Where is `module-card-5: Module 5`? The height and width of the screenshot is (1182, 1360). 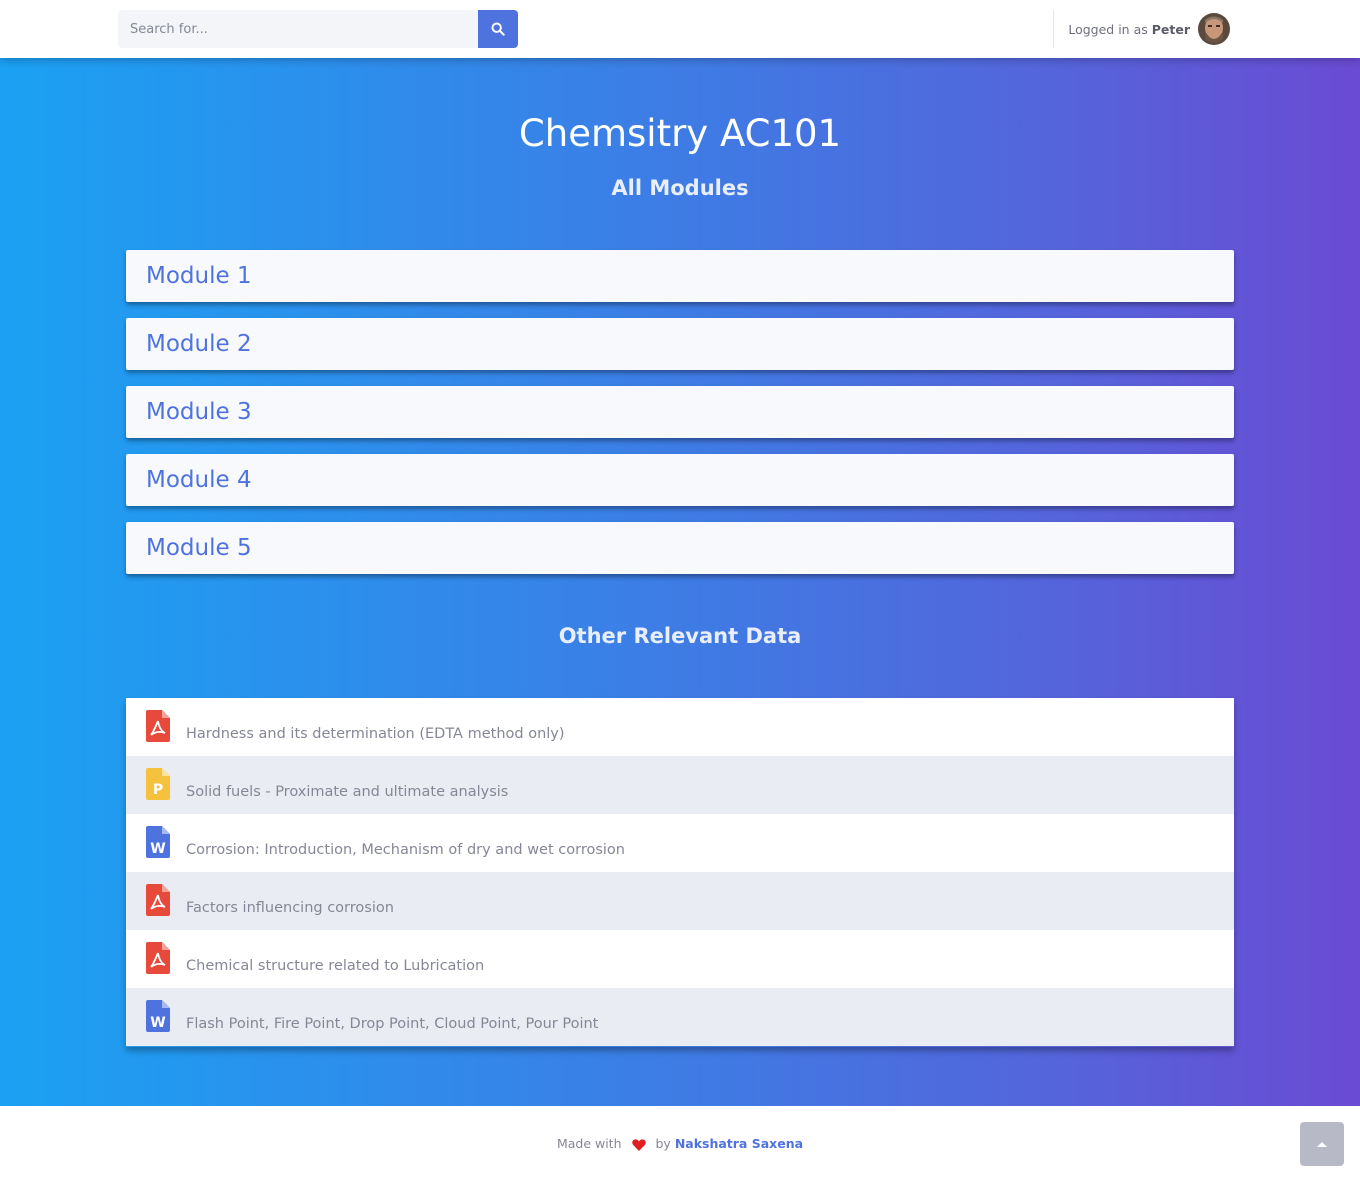 module-card-5: Module 5 is located at coordinates (680, 548).